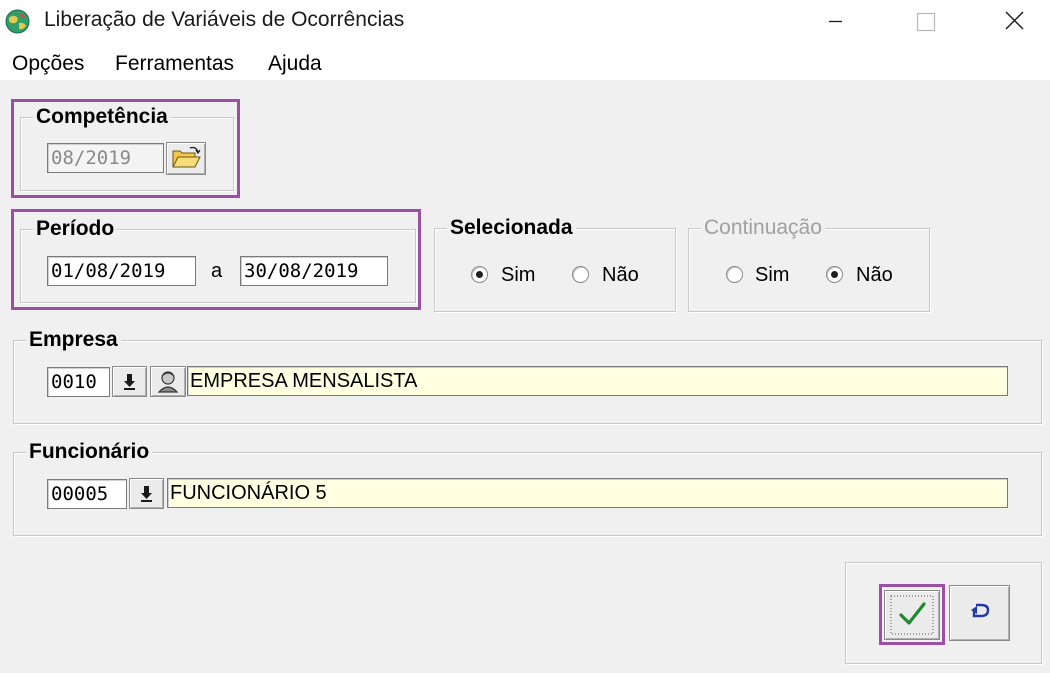 This screenshot has height=673, width=1050. Describe the element at coordinates (620, 275) in the screenshot. I see `selecionada-nao-label: Não` at that location.